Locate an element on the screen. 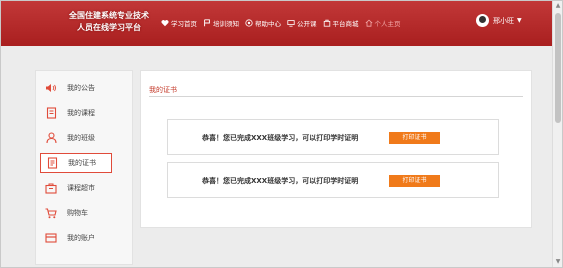  sidebar-item-course-market: 课程超市 is located at coordinates (76, 188).